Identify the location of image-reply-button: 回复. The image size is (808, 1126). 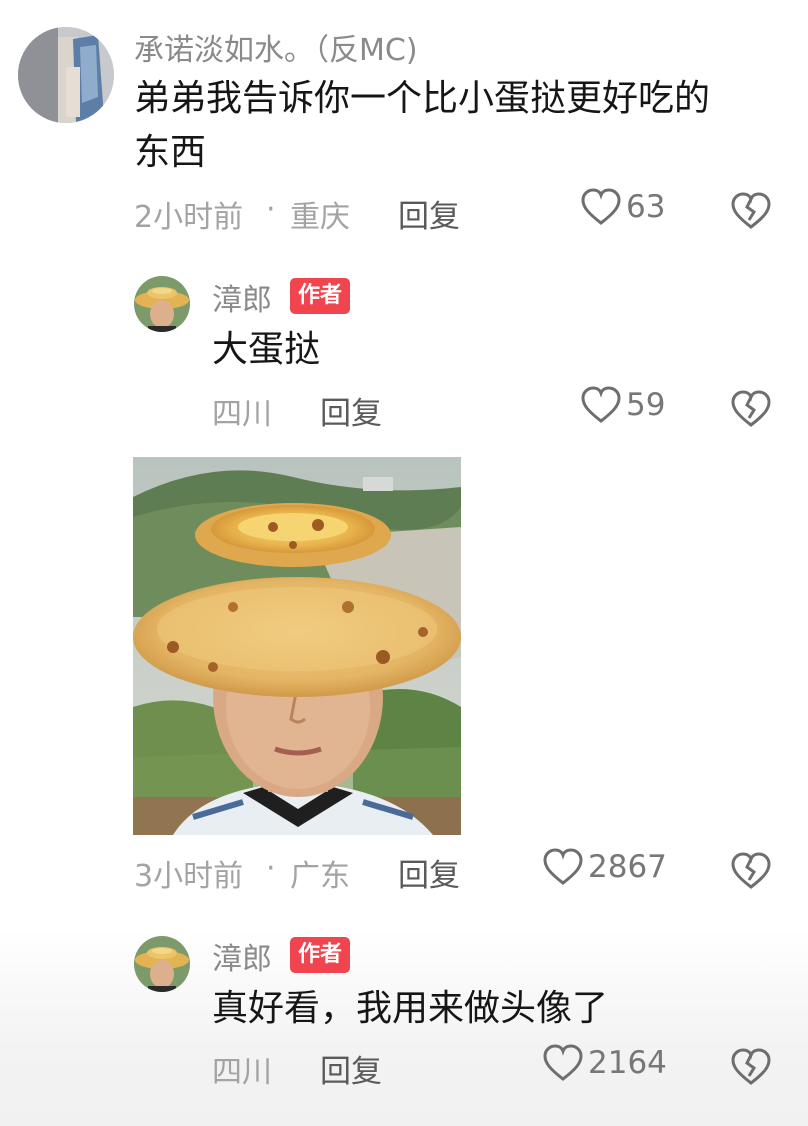
(429, 872).